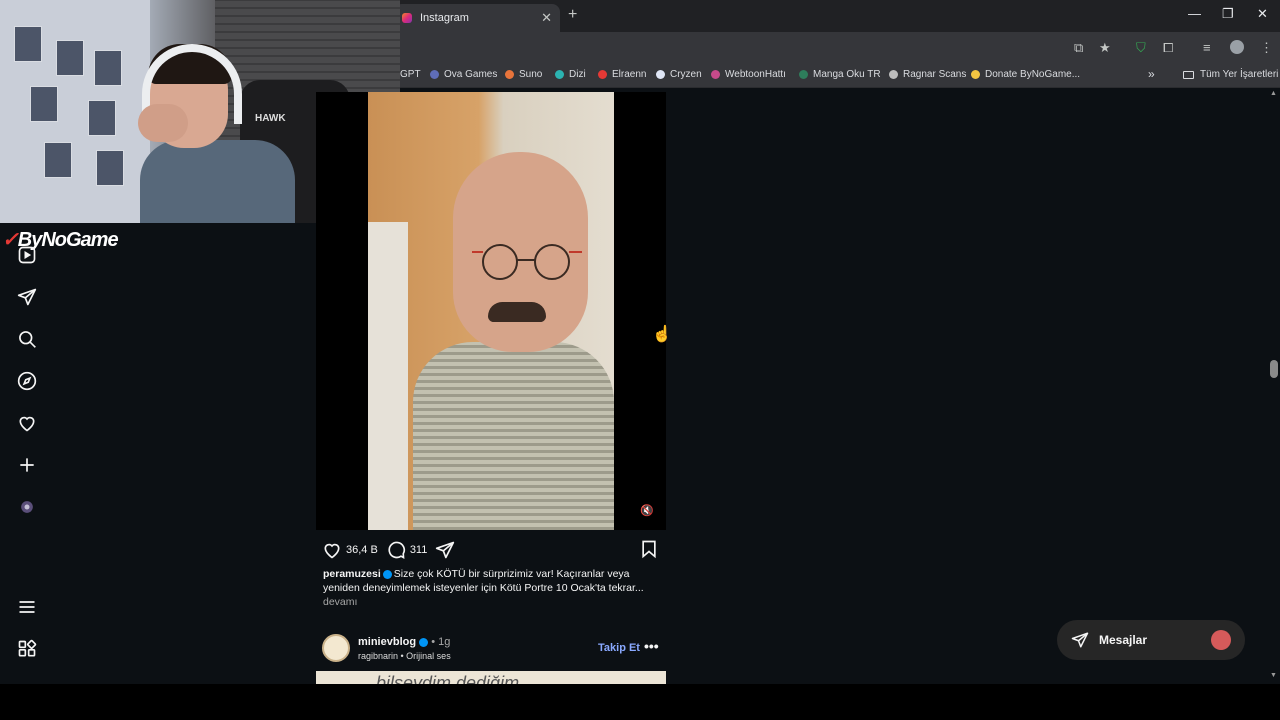  Describe the element at coordinates (163, 123) in the screenshot. I see `streamer-hand` at that location.